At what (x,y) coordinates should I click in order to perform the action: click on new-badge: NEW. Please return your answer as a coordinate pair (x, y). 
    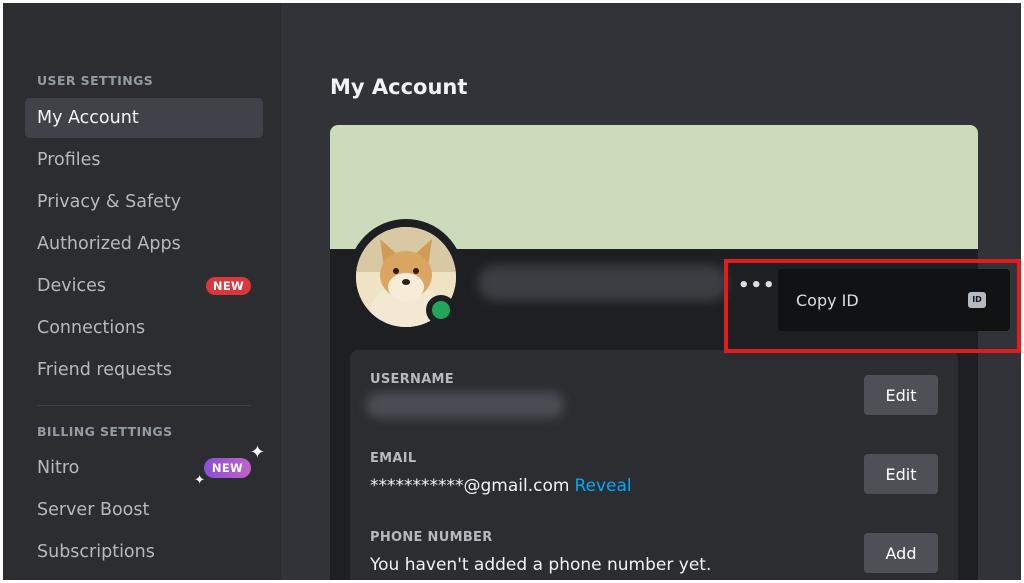
    Looking at the image, I should click on (228, 286).